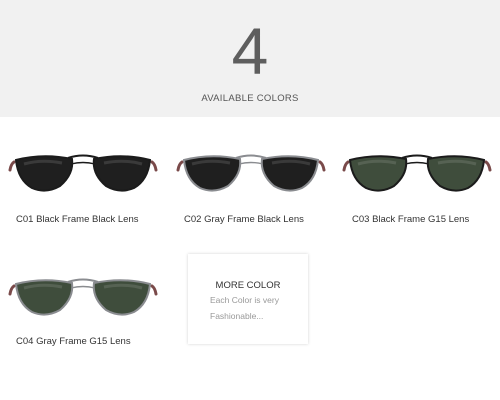  What do you see at coordinates (250, 98) in the screenshot?
I see `header-subtitle: AVAILABLE COLORS` at bounding box center [250, 98].